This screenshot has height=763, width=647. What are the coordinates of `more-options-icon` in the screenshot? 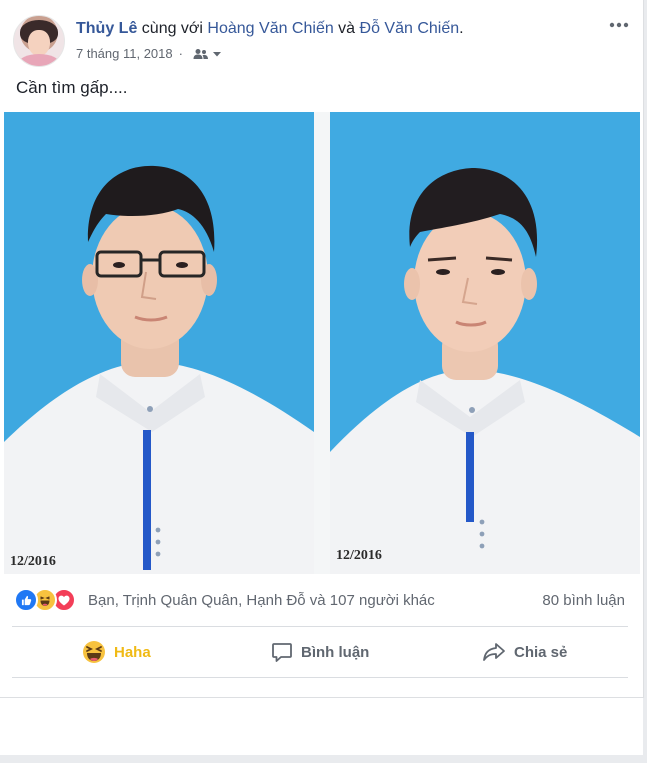 It's located at (619, 25).